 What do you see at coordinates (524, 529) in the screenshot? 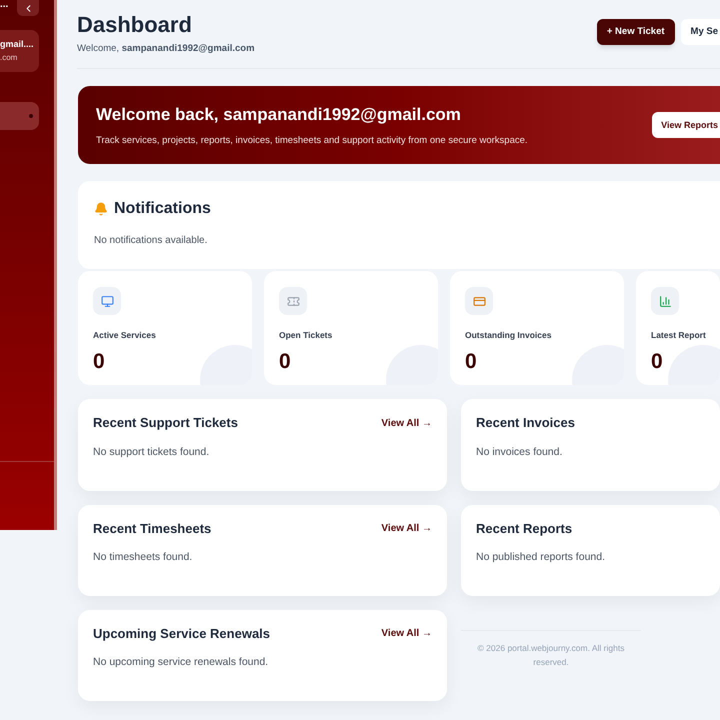
I see `panel-title: Recent Reports` at bounding box center [524, 529].